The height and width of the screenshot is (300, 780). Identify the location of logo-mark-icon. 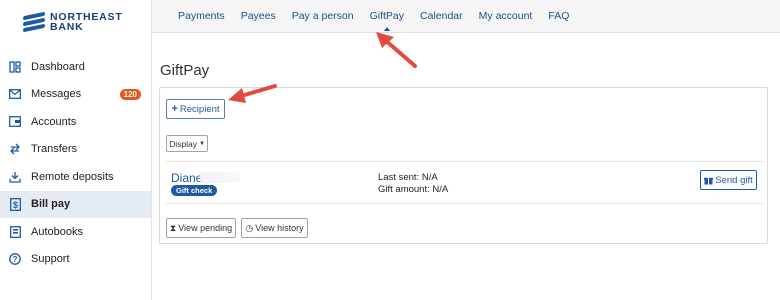
(34, 22).